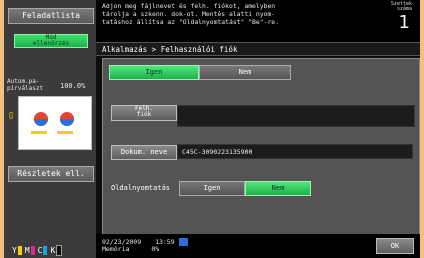 This screenshot has height=258, width=424. I want to click on preview-graphic, so click(52, 123).